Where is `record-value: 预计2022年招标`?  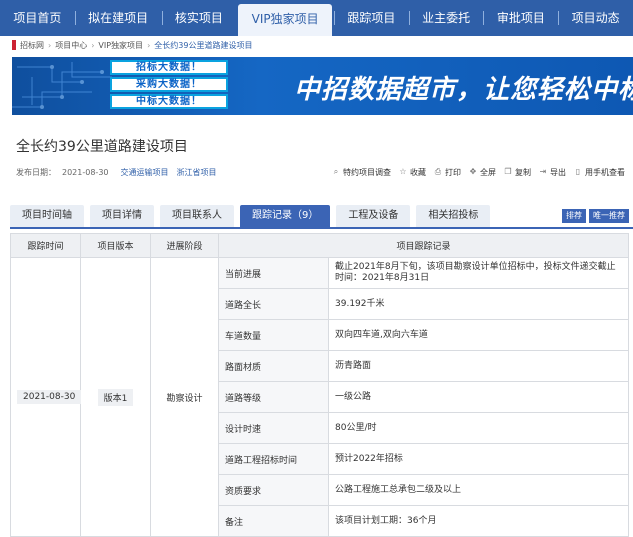 record-value: 预计2022年招标 is located at coordinates (478, 459).